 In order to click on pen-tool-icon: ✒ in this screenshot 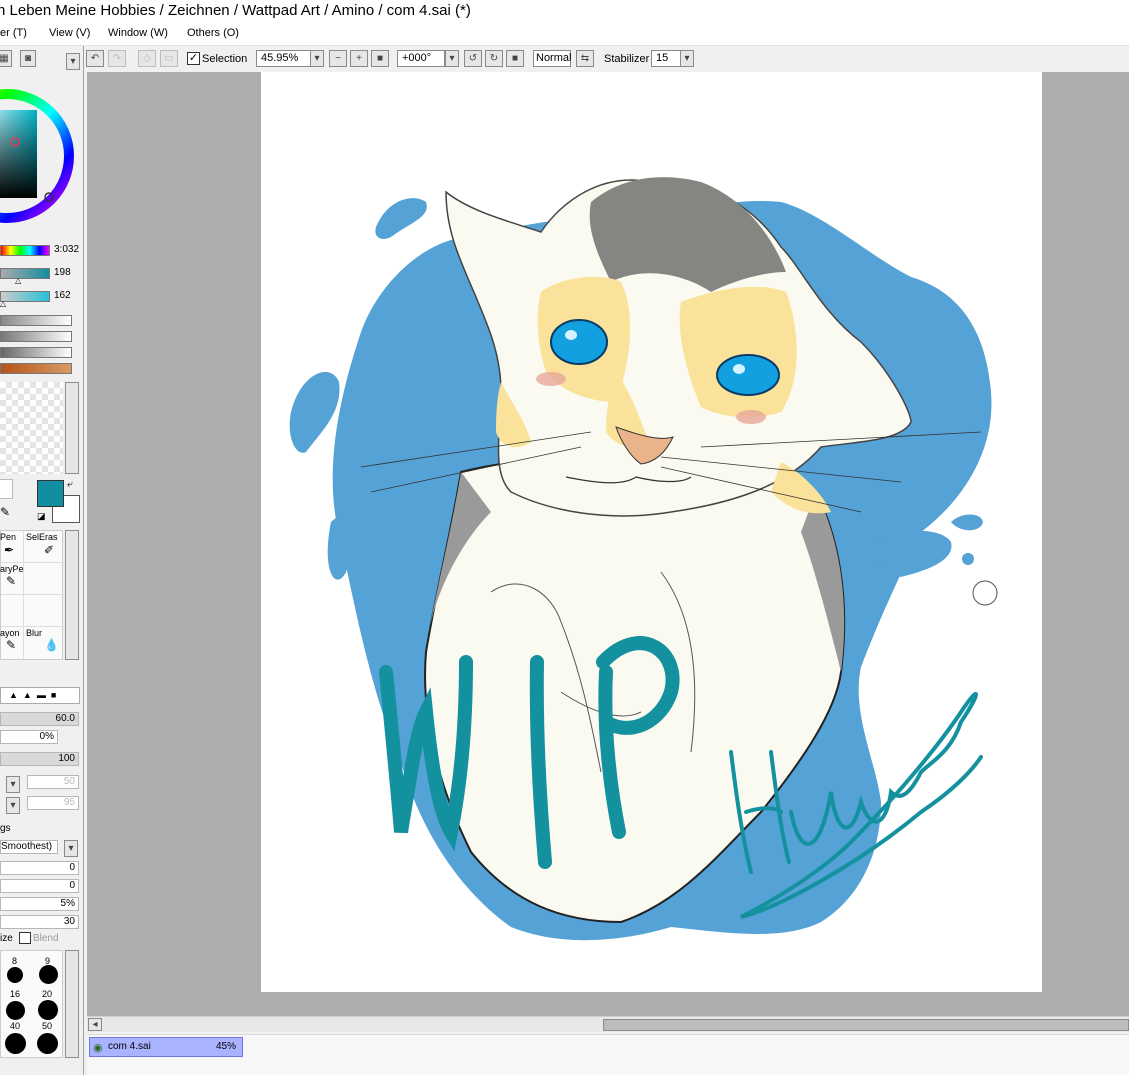, I will do `click(9, 550)`.